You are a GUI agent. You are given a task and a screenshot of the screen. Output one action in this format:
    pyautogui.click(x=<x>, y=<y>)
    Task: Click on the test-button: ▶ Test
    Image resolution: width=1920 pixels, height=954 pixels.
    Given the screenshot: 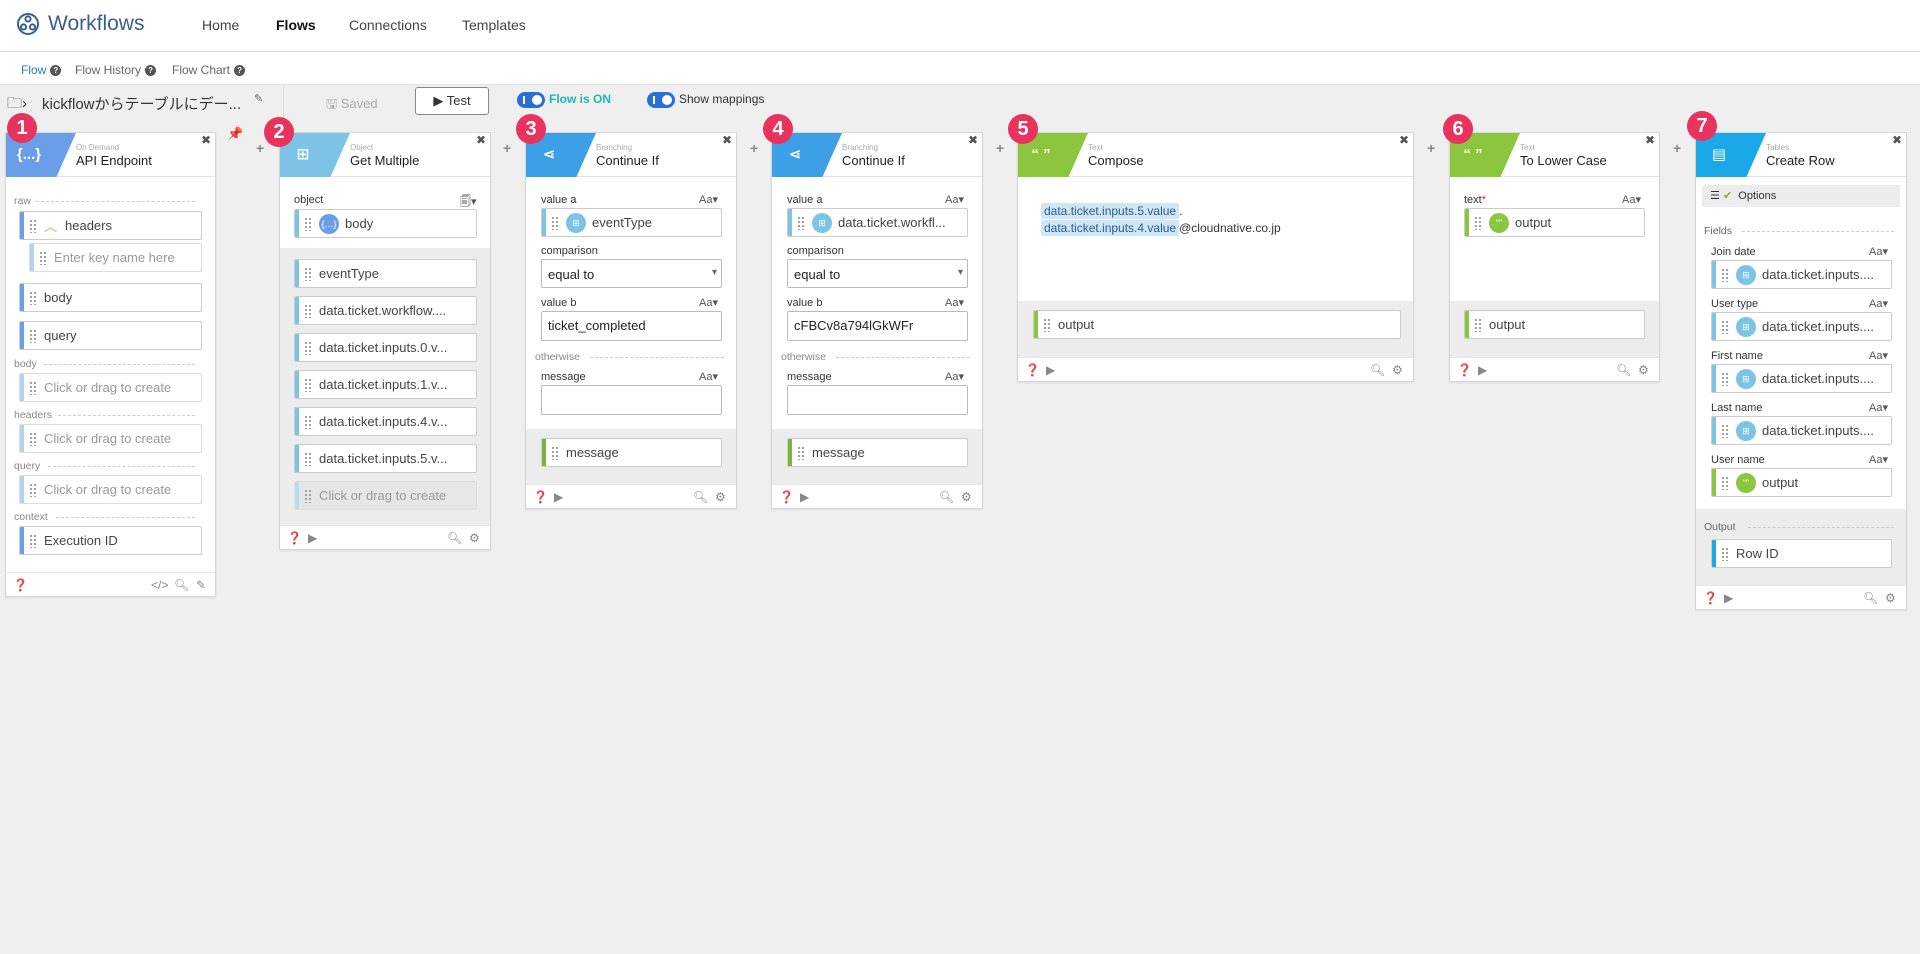 What is the action you would take?
    pyautogui.click(x=452, y=101)
    